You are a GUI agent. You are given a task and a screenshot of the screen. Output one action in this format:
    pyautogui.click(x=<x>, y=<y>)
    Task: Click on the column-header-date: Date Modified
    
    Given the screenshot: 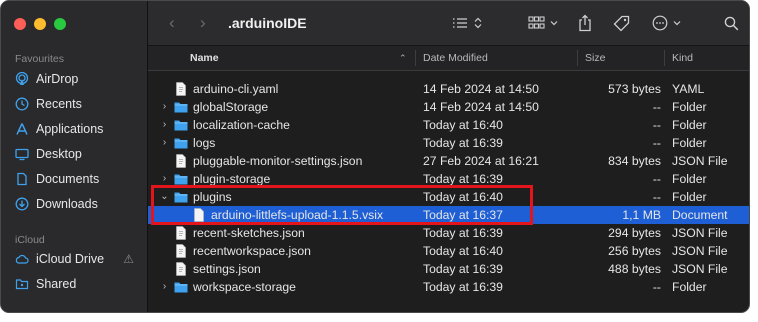 What is the action you would take?
    pyautogui.click(x=455, y=58)
    